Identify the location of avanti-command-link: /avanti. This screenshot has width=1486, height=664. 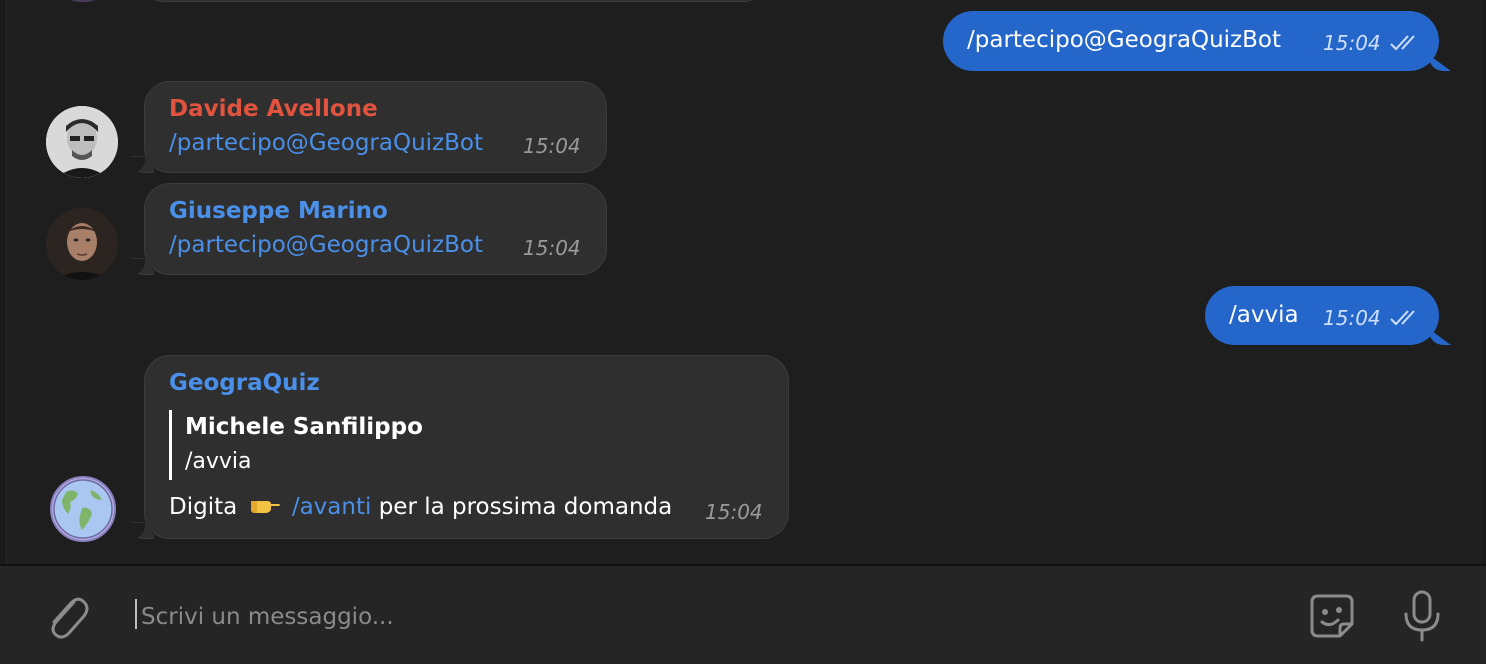
(332, 507).